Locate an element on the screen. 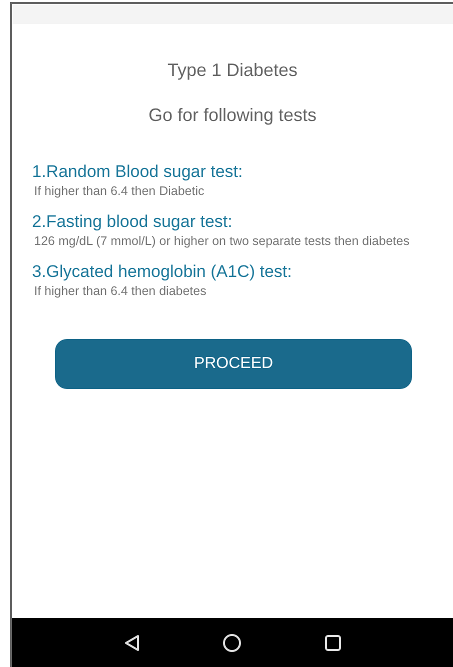 This screenshot has width=453, height=667. proceed-button: PROCEED is located at coordinates (233, 364).